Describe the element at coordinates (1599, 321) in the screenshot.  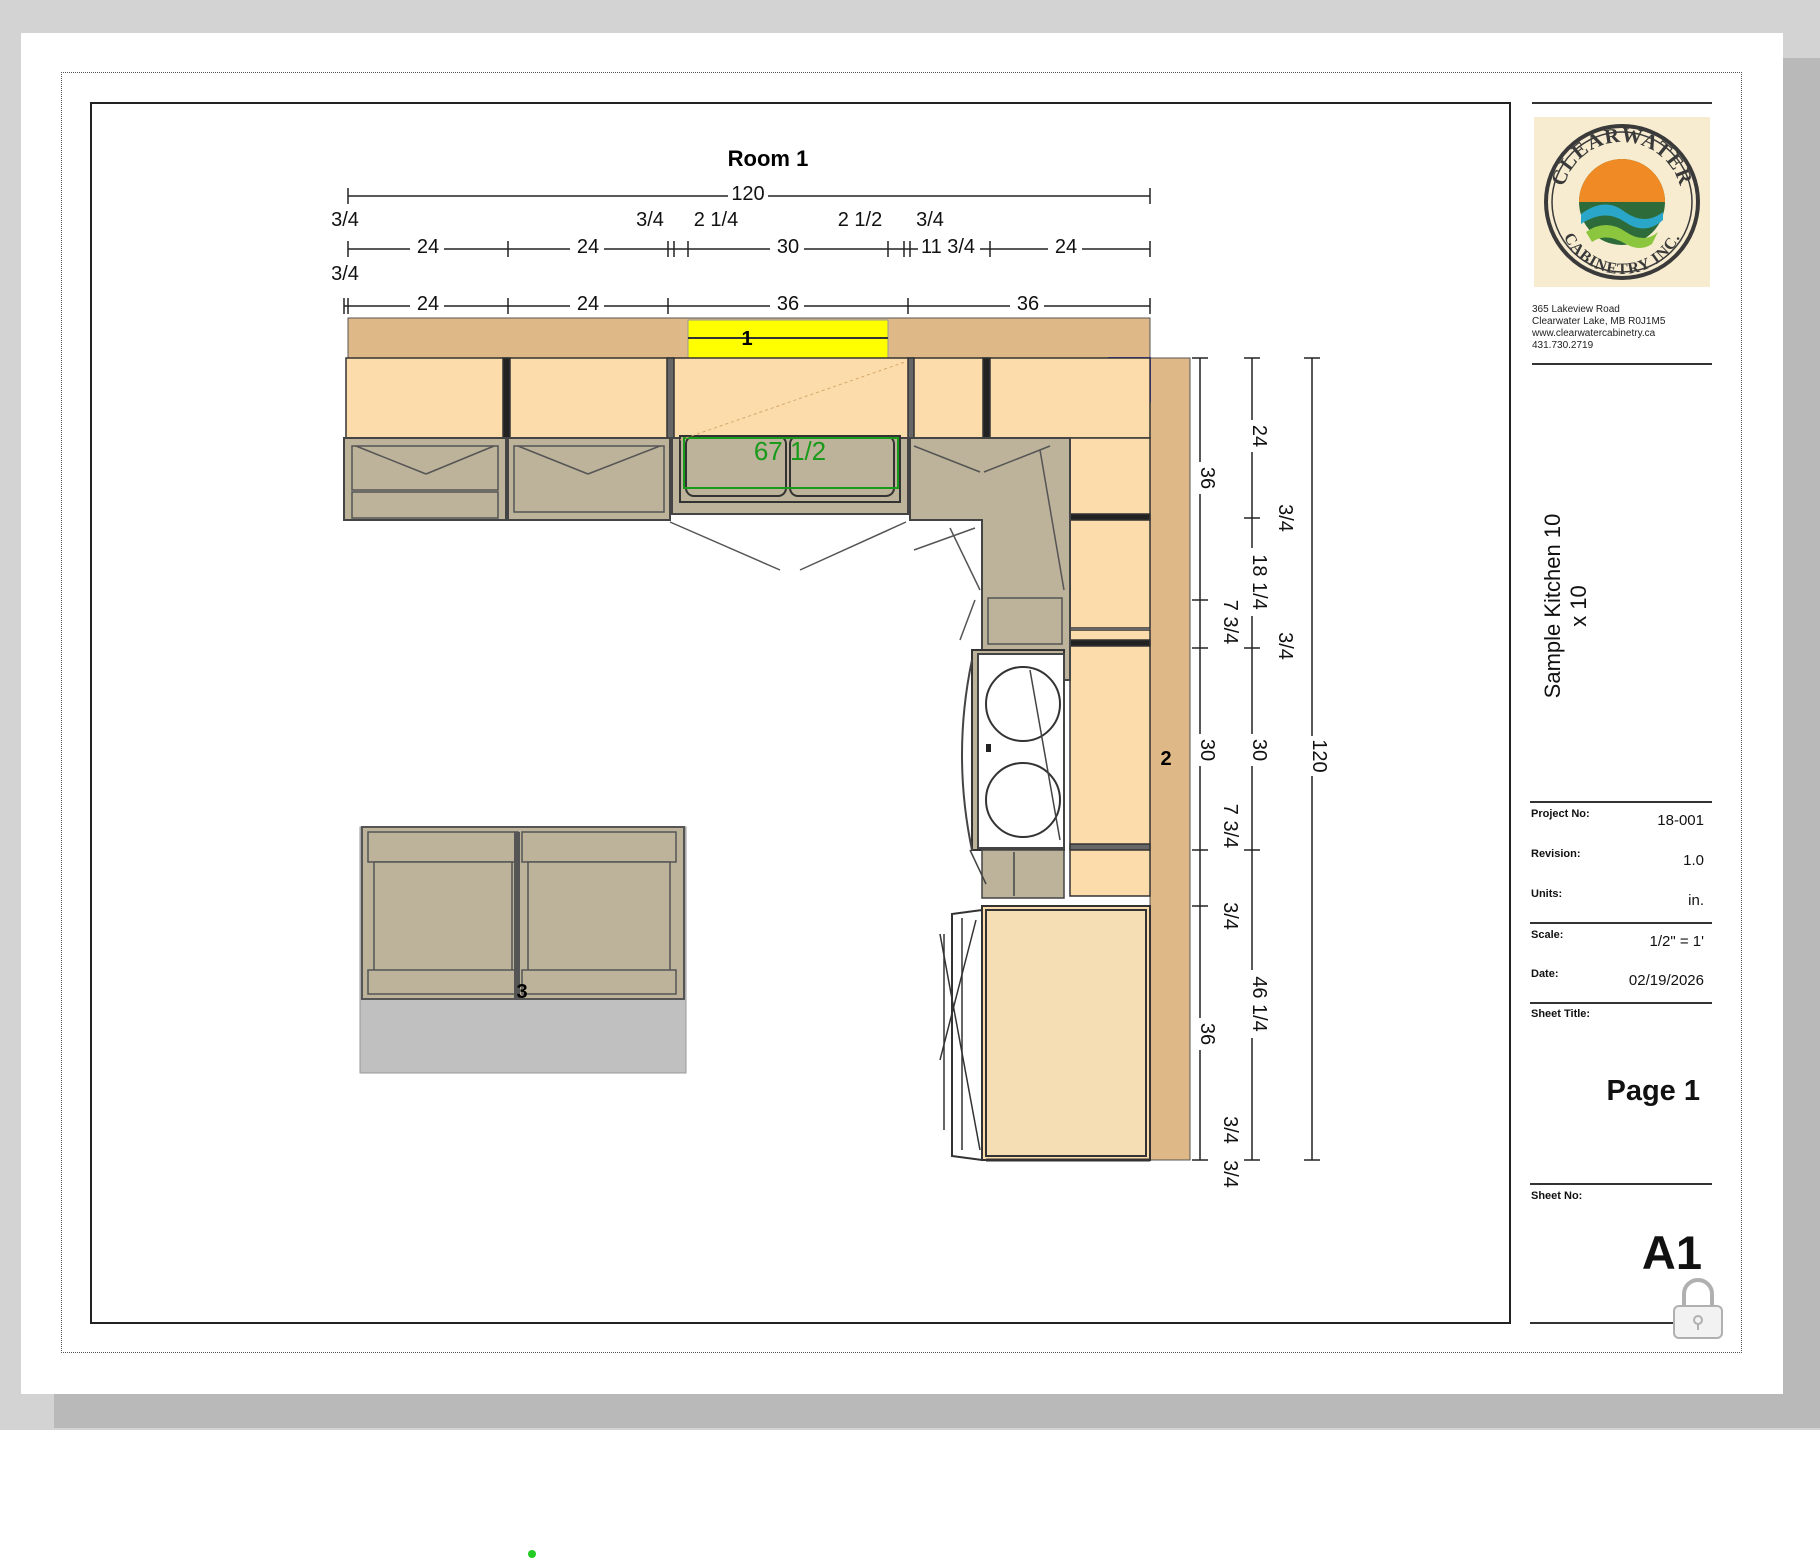
I see `address-line: Clearwater Lake, MB R0J1M5` at that location.